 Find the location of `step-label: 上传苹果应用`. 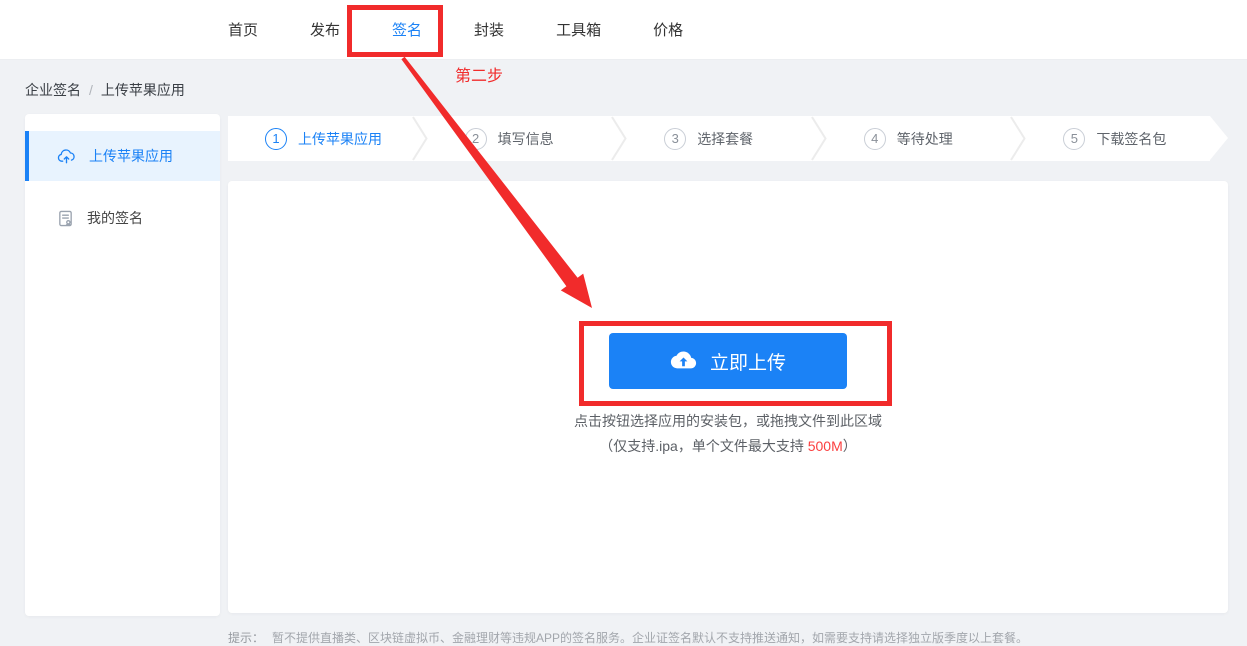

step-label: 上传苹果应用 is located at coordinates (340, 138).